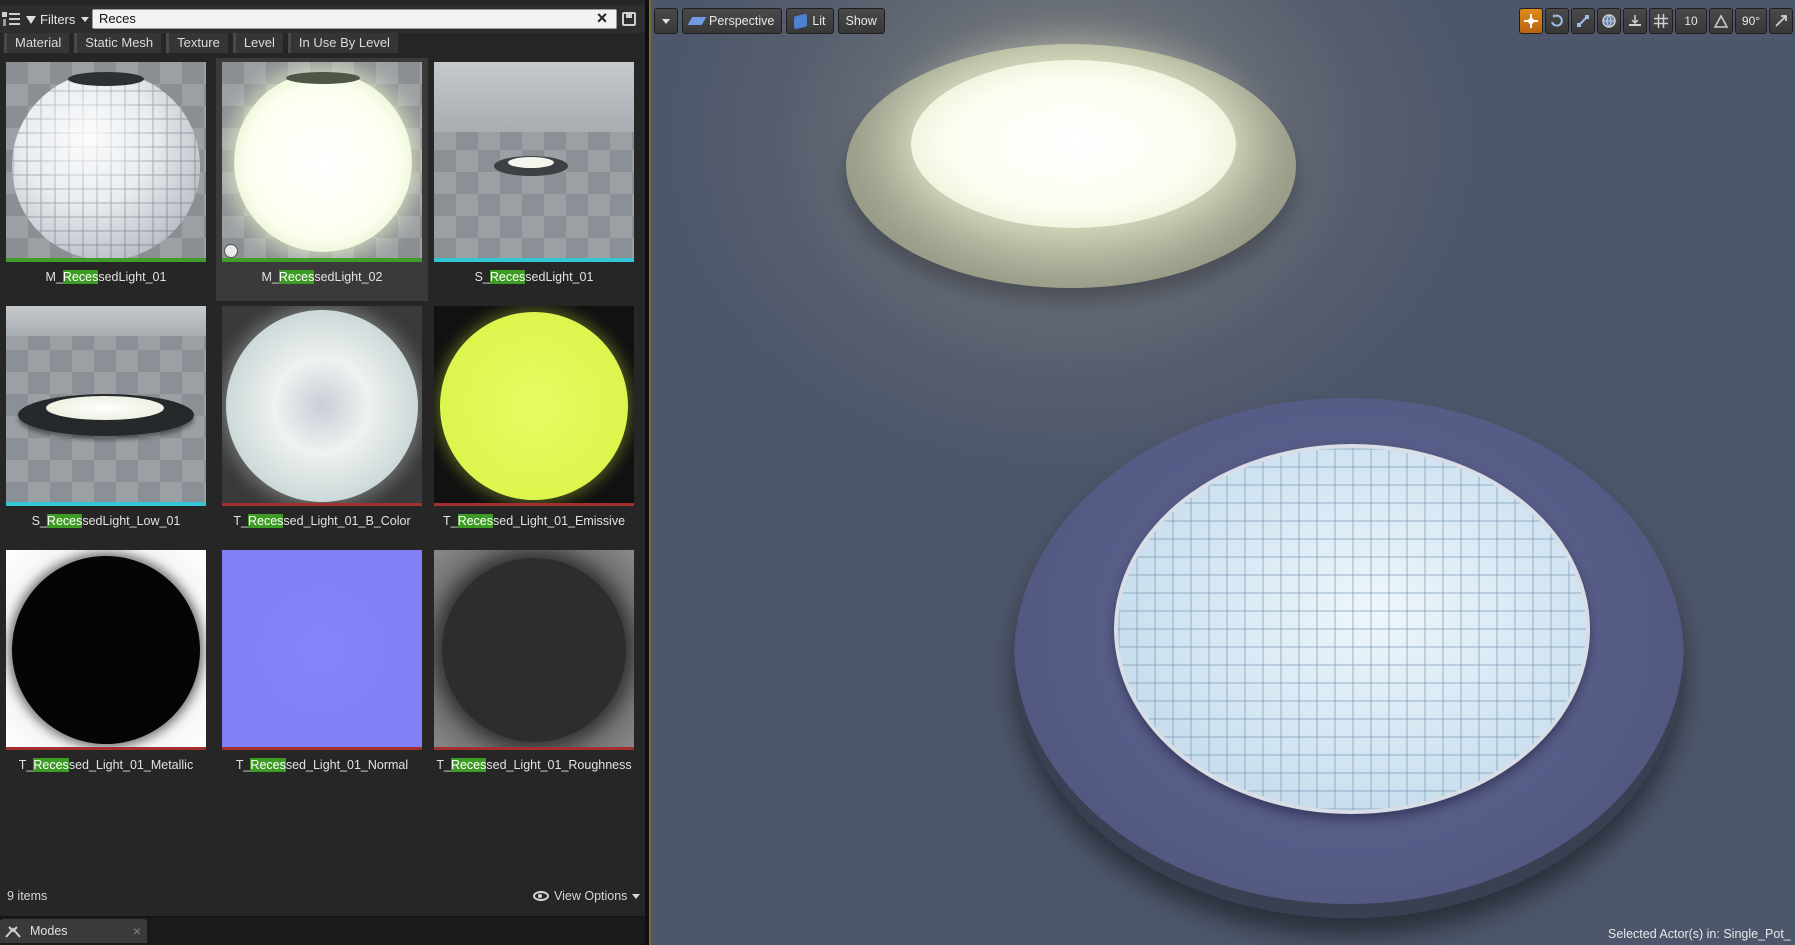 The width and height of the screenshot is (1795, 945). I want to click on rotate-mode-icon, so click(1557, 21).